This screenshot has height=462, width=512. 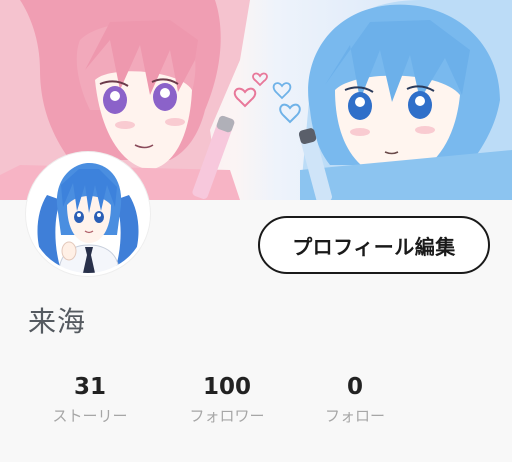 I want to click on edit-profile-button: プロフィール編集, so click(x=374, y=245).